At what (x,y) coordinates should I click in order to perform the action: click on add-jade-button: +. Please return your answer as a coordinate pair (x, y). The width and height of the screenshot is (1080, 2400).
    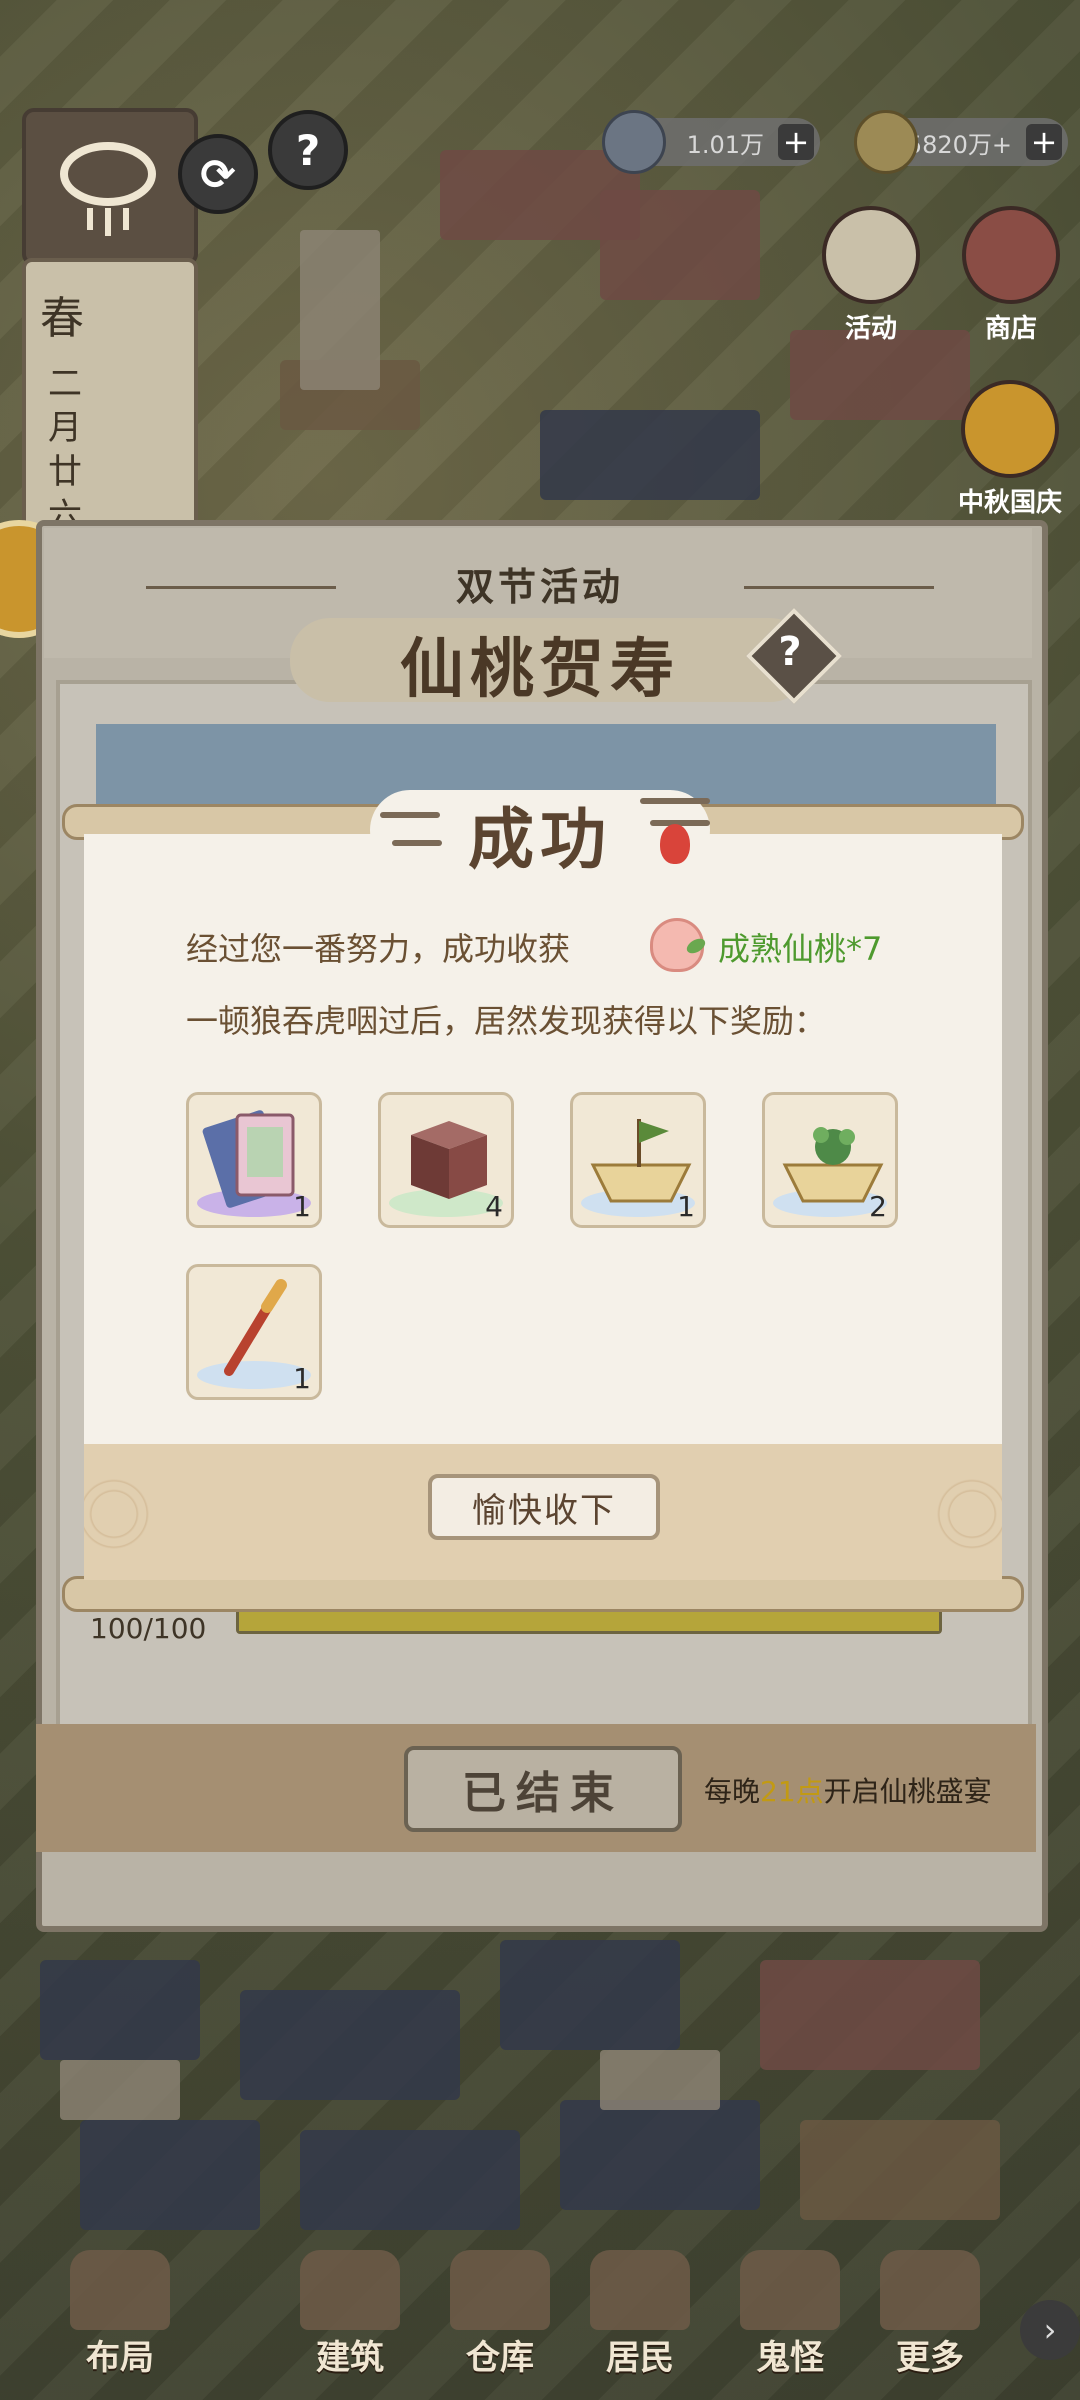
    Looking at the image, I should click on (796, 142).